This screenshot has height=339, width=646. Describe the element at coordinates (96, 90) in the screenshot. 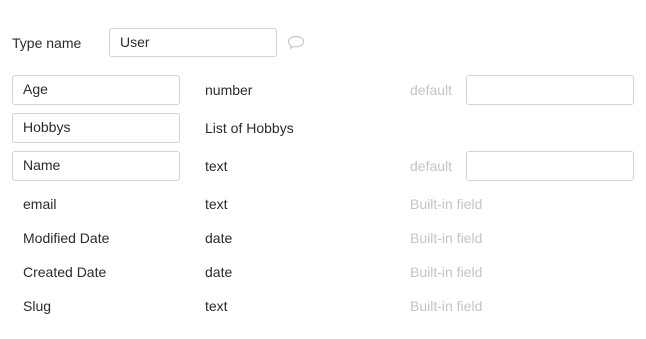

I see `field-name-input-age: Age` at that location.